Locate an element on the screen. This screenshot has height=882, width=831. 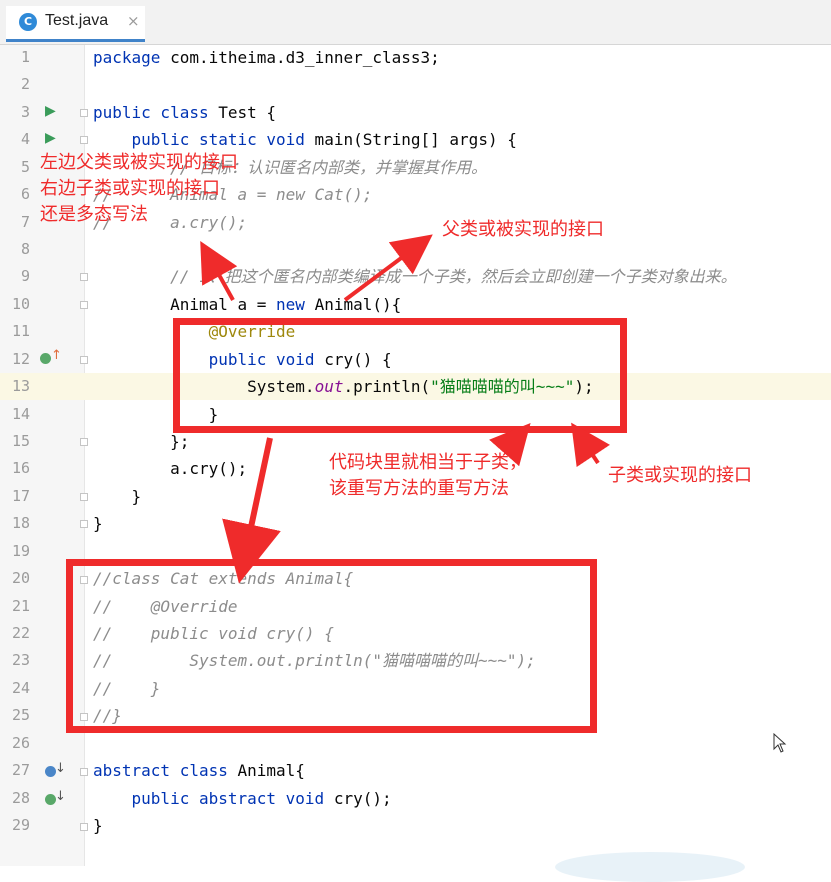
code-block-note-line-1: 代码块里就相当于子类， is located at coordinates (428, 462).